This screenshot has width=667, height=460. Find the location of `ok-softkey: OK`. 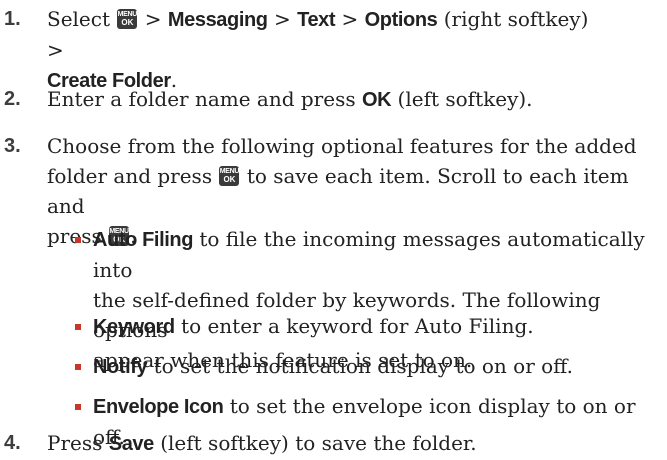

ok-softkey: OK is located at coordinates (376, 100).